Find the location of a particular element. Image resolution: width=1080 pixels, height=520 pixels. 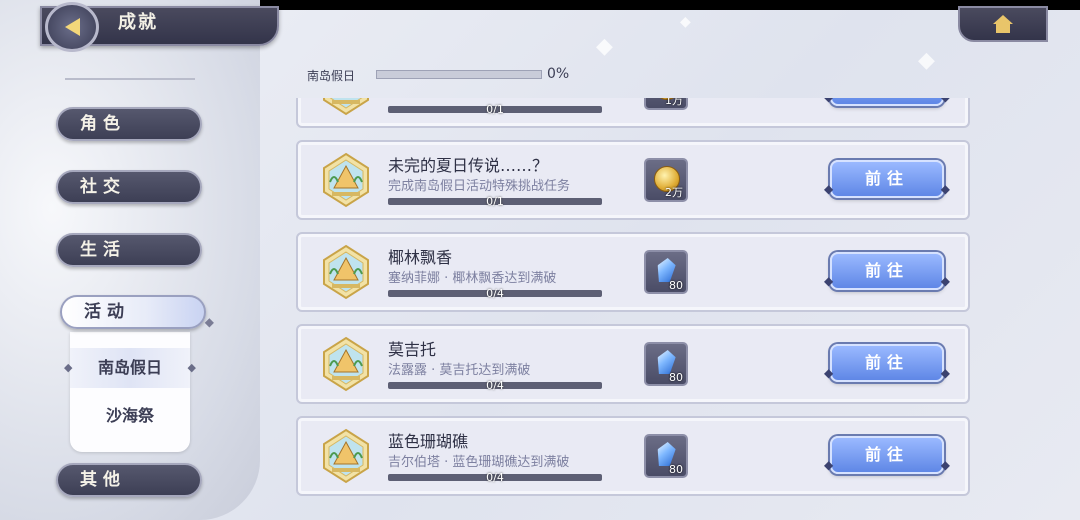

achievement-description: 完成南岛假日活动特殊挑战任务 is located at coordinates (479, 186).